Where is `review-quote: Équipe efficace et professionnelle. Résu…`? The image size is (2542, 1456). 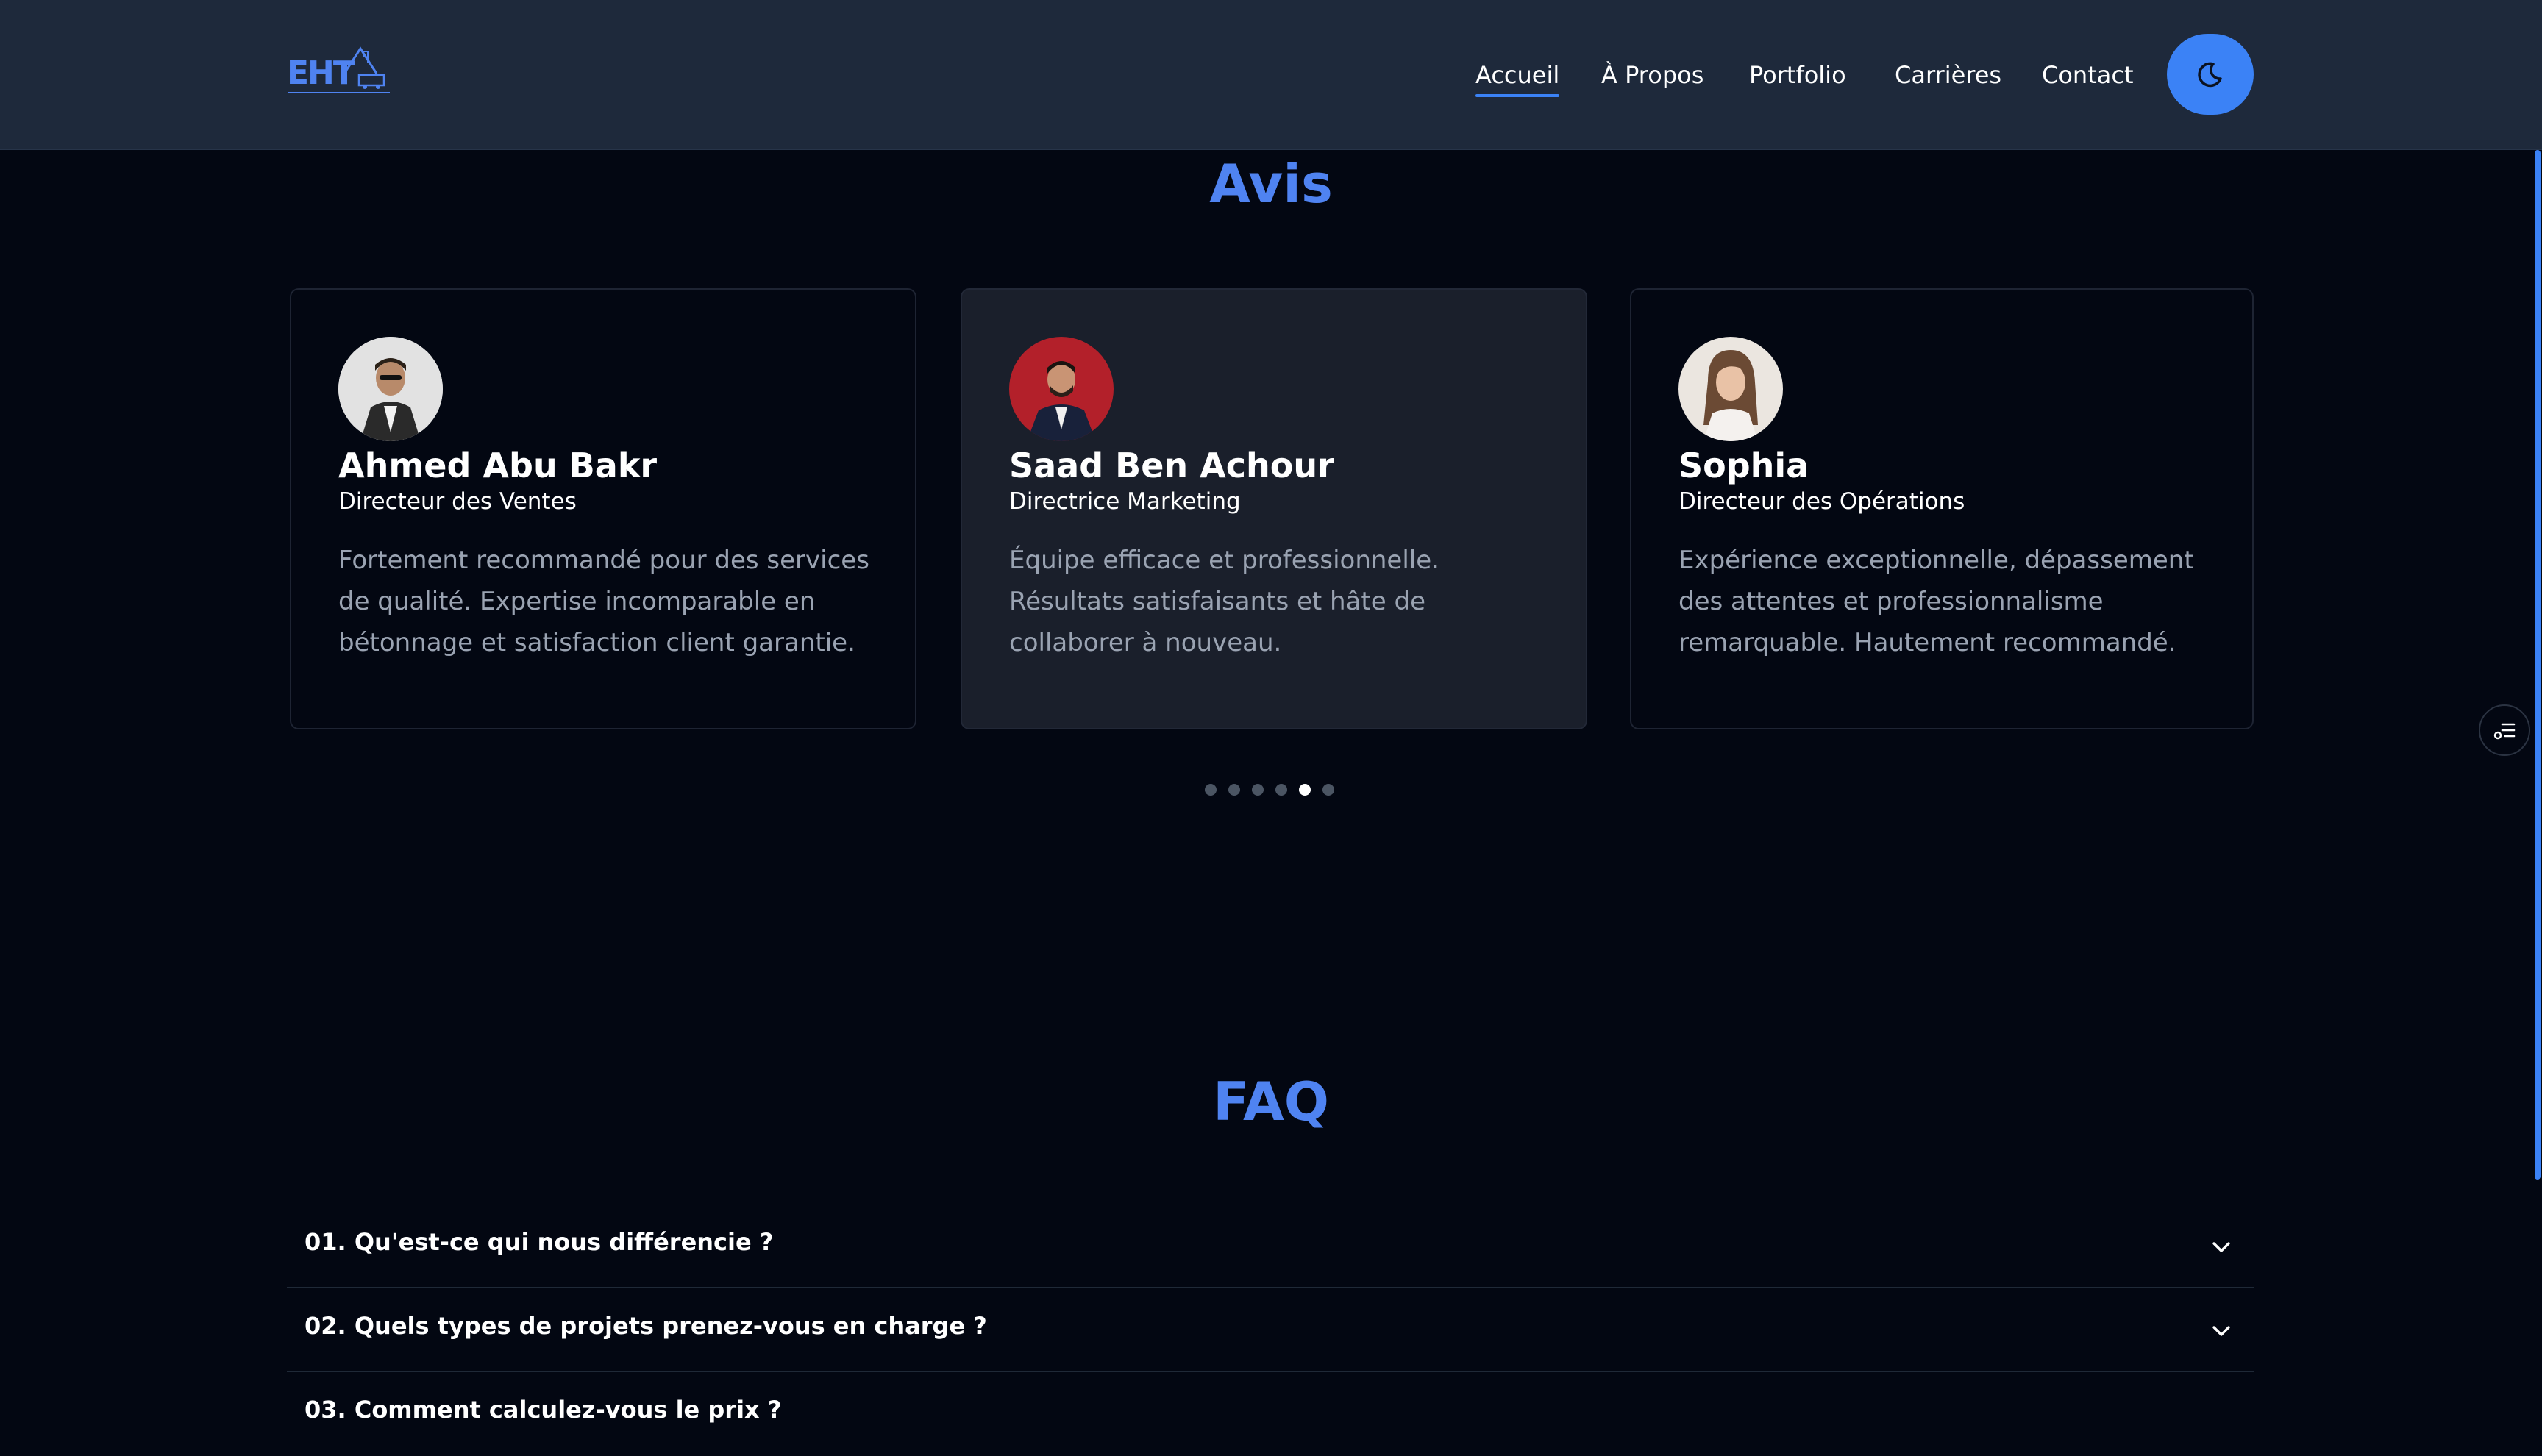 review-quote: Équipe efficace et professionnelle. Résu… is located at coordinates (1224, 601).